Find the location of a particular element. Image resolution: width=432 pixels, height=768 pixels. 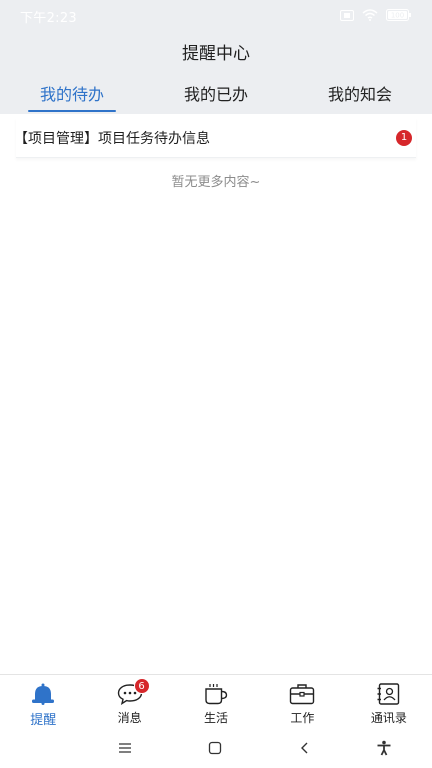

tab-label: 我的待办 is located at coordinates (71, 94).